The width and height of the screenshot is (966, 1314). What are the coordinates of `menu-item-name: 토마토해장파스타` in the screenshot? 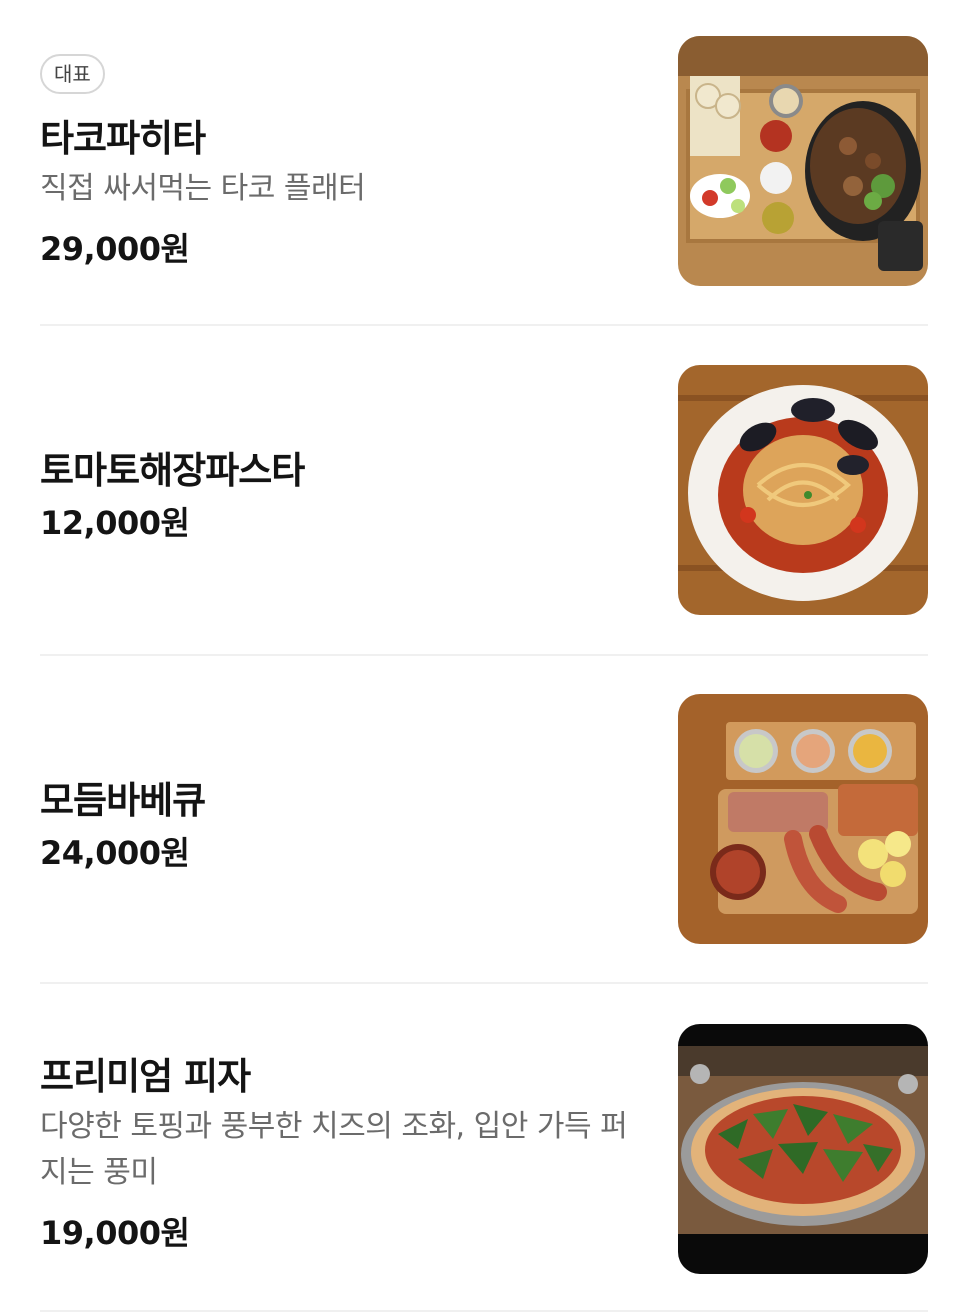 It's located at (172, 470).